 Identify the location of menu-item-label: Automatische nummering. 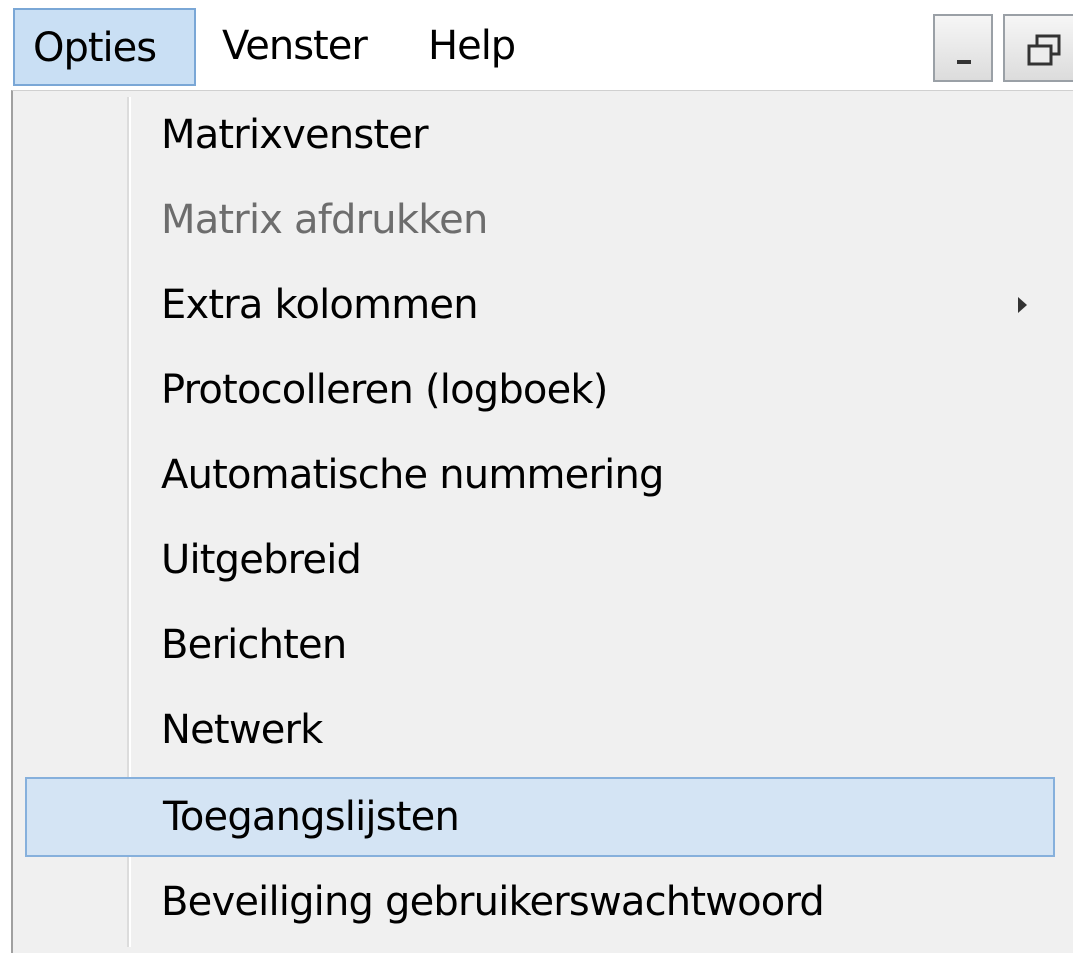
(412, 475).